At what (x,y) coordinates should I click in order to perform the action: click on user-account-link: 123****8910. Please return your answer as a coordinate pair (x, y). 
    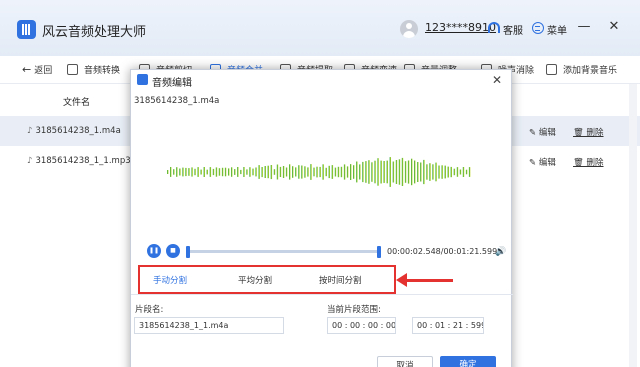
    Looking at the image, I should click on (460, 27).